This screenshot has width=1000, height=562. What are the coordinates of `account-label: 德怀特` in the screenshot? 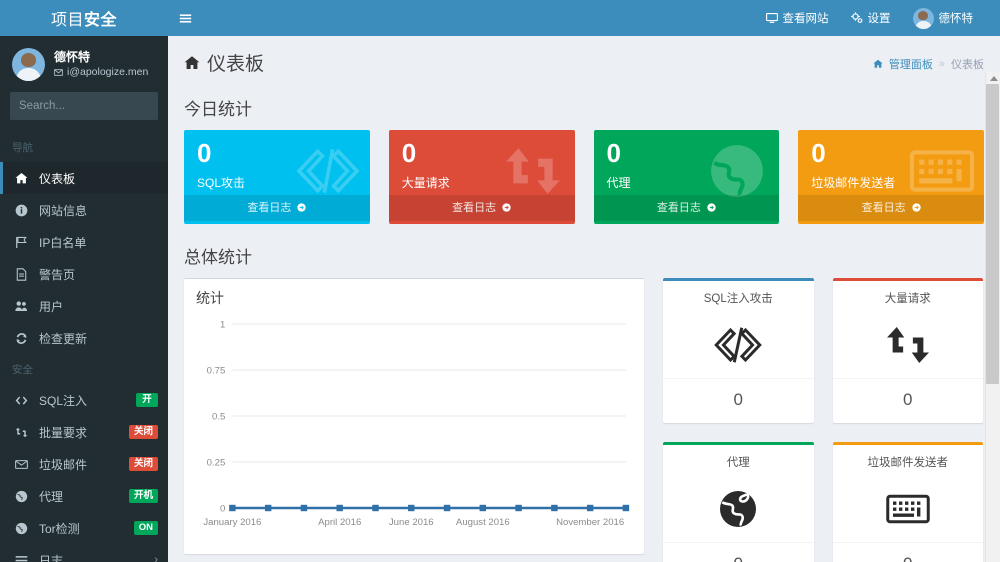 It's located at (956, 19).